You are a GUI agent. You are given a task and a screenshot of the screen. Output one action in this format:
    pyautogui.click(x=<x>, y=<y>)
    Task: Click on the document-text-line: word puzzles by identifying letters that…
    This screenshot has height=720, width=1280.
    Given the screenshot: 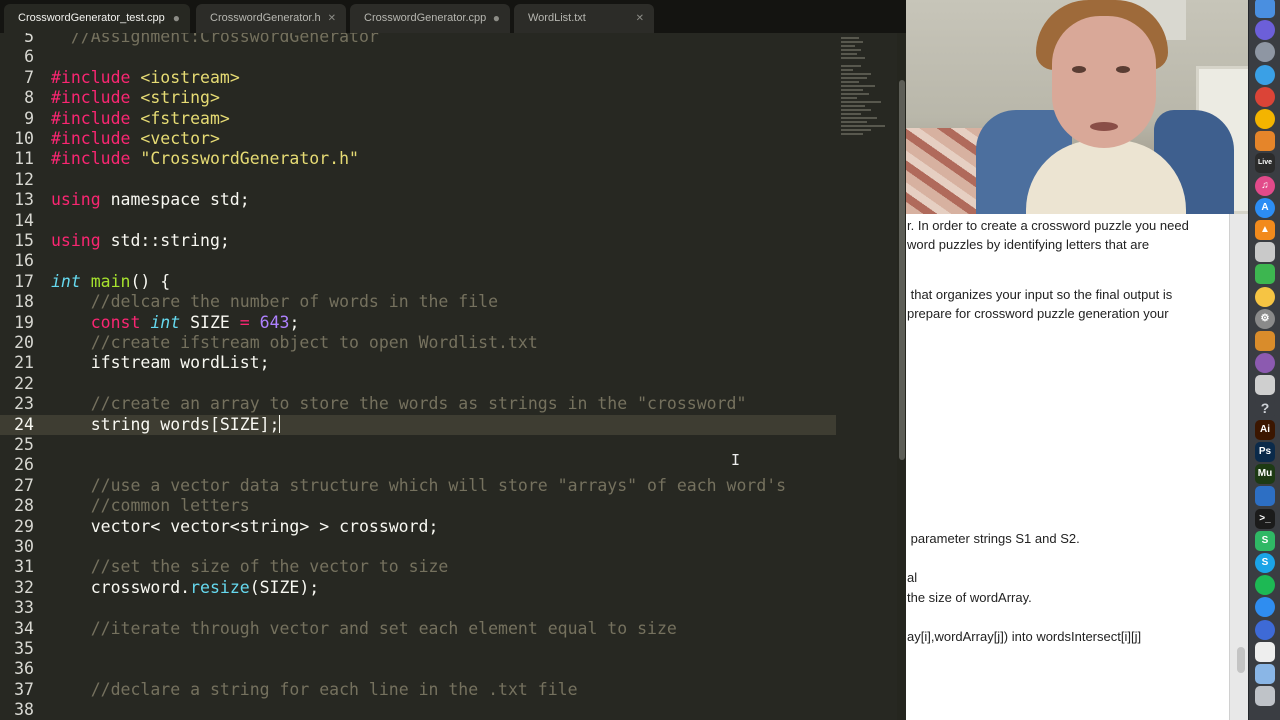 What is the action you would take?
    pyautogui.click(x=1028, y=244)
    